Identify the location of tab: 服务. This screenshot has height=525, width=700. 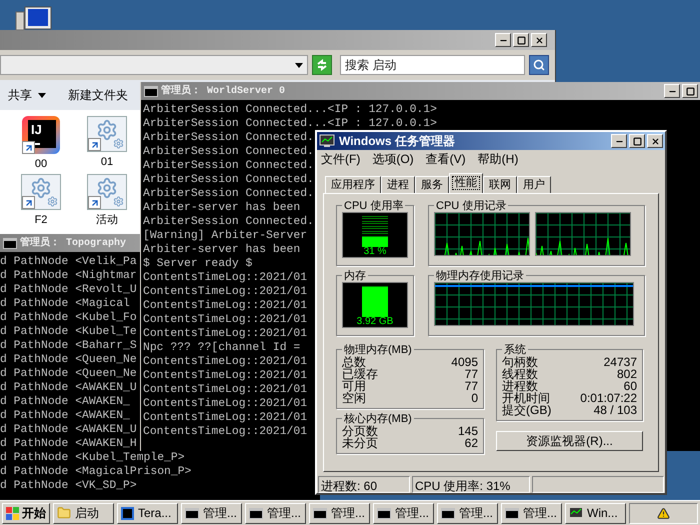
(432, 184).